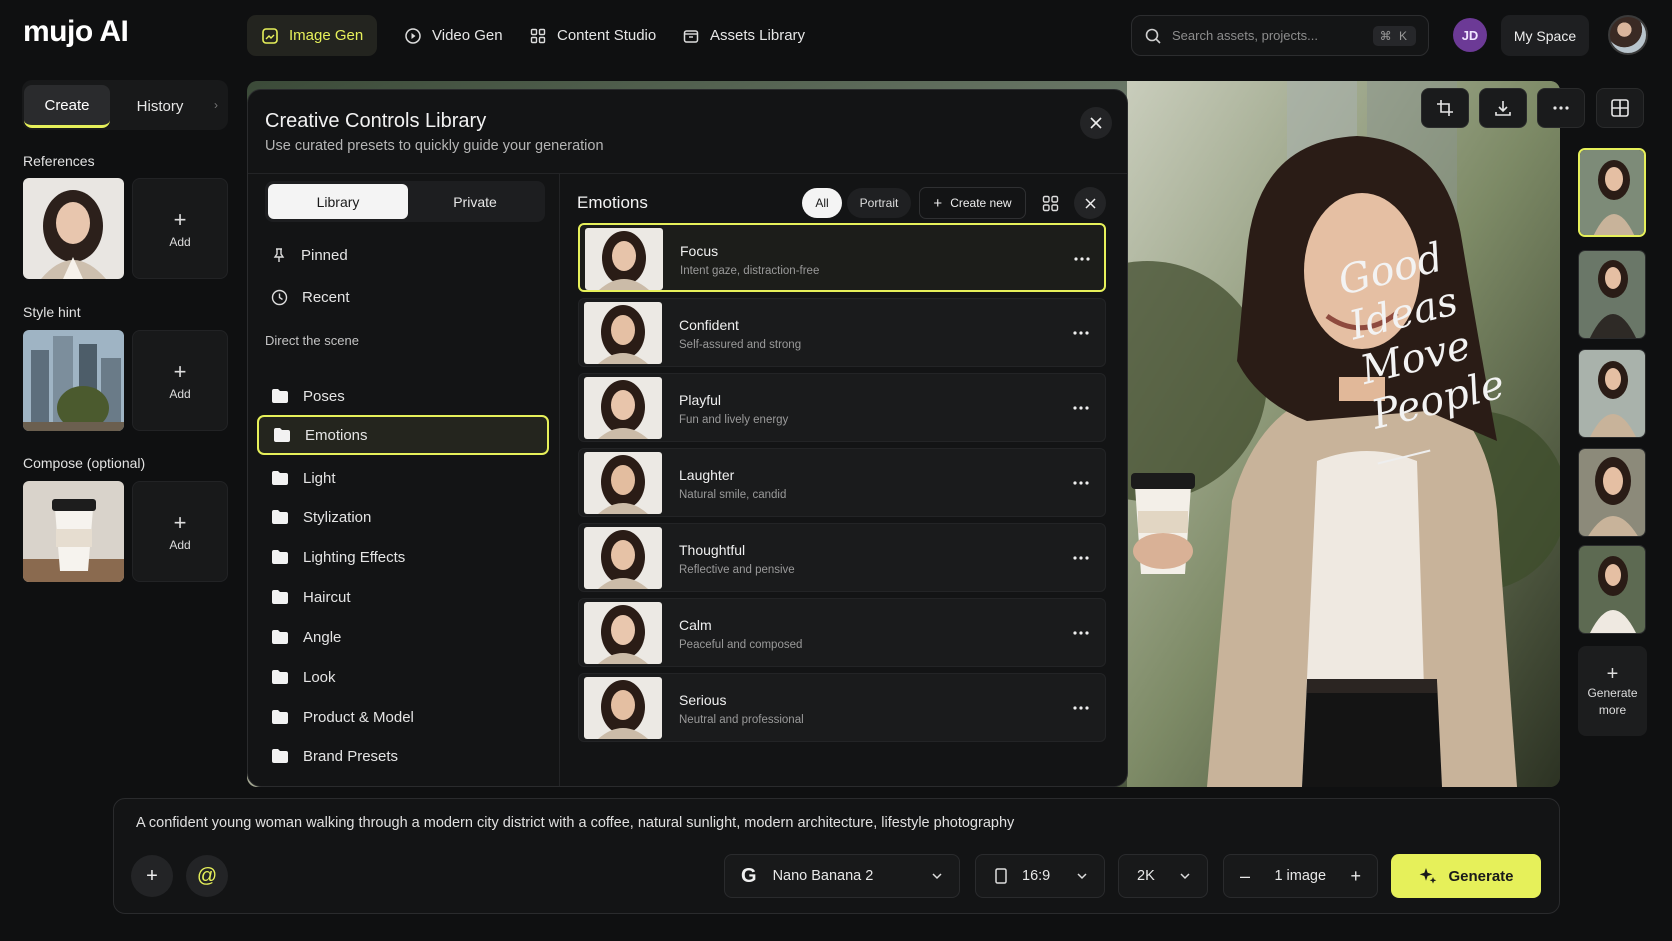 Image resolution: width=1672 pixels, height=941 pixels. Describe the element at coordinates (823, 876) in the screenshot. I see `model-label: Nano Banana 2` at that location.